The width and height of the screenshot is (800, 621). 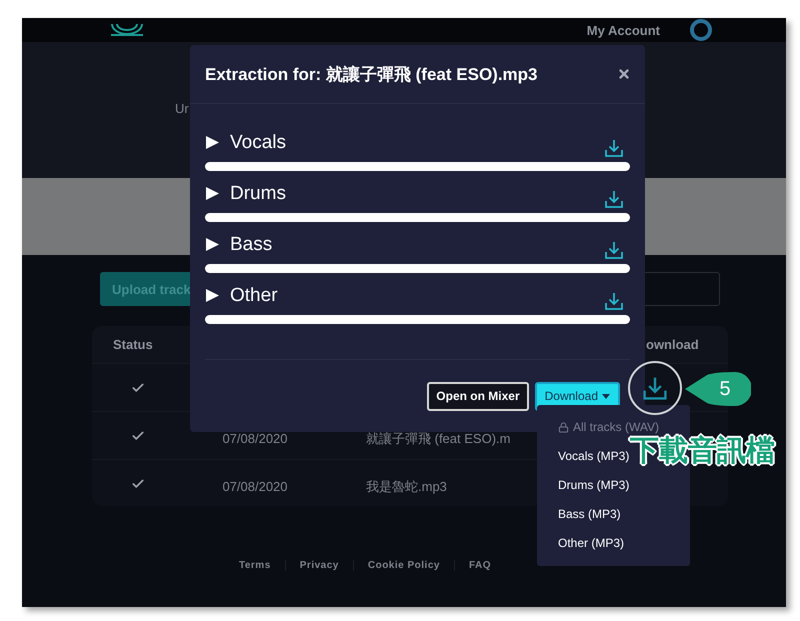 What do you see at coordinates (702, 451) in the screenshot?
I see `annotation-caption: 下載音訊檔` at bounding box center [702, 451].